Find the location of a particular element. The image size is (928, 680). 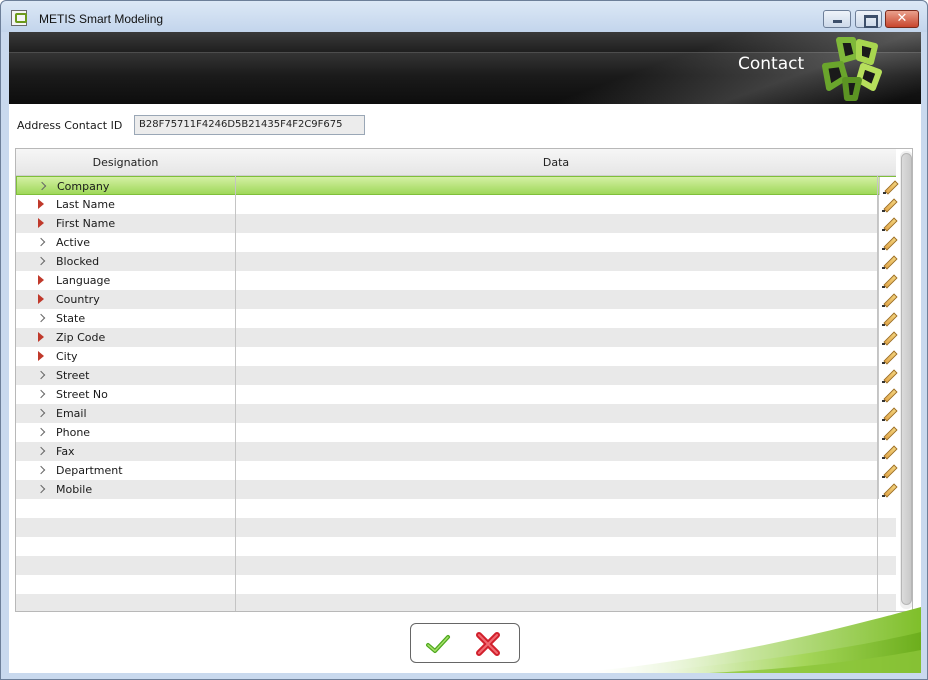

cancel-x-icon is located at coordinates (488, 644).